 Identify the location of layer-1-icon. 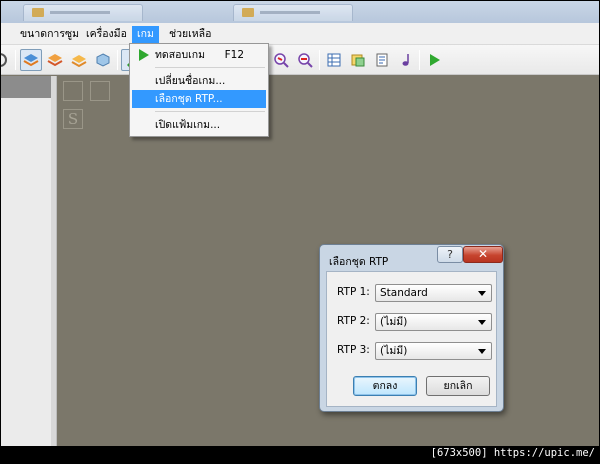
(31, 60).